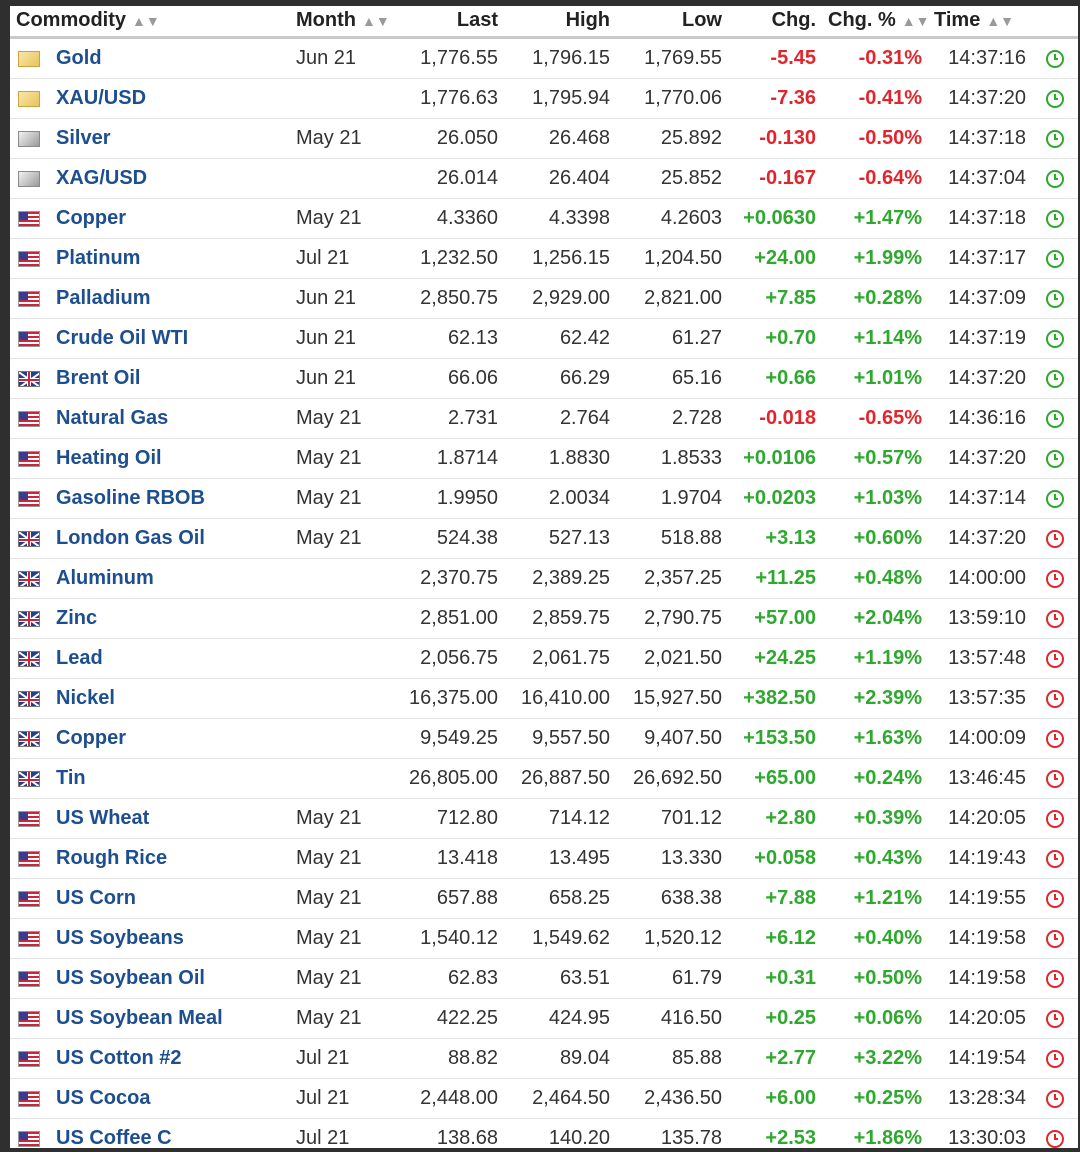 This screenshot has height=1152, width=1080. Describe the element at coordinates (560, 698) in the screenshot. I see `high-price: 16,410.00` at that location.